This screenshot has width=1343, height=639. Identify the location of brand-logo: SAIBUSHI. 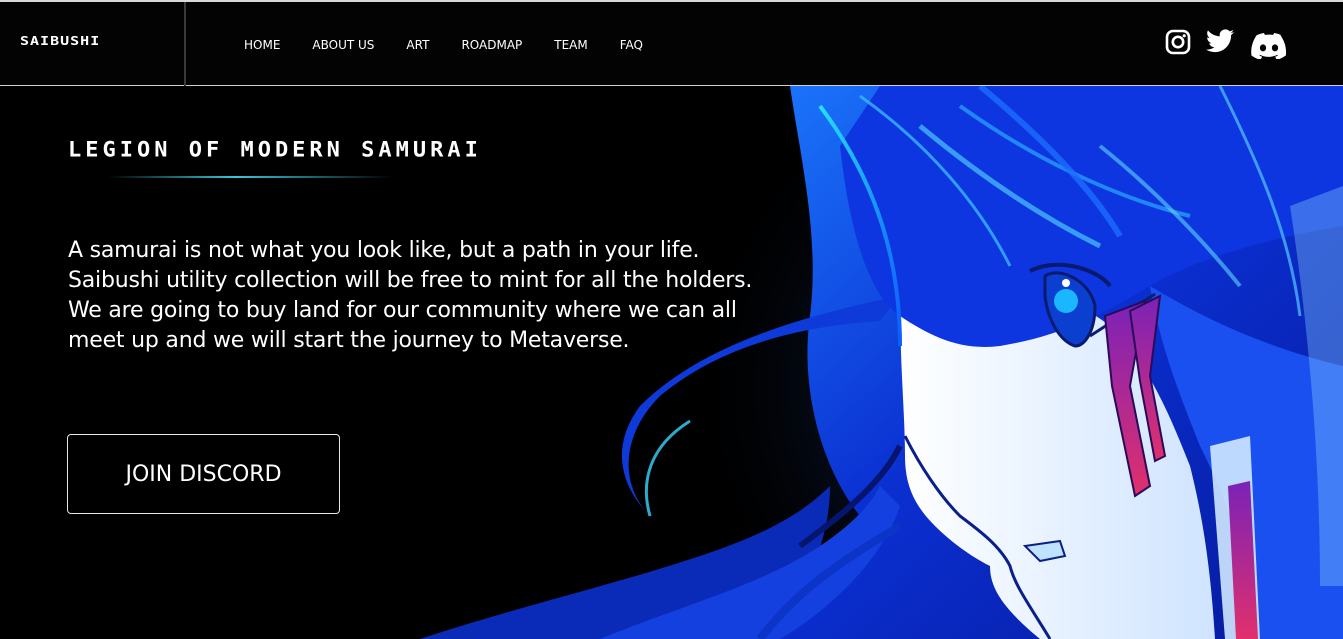
(60, 40).